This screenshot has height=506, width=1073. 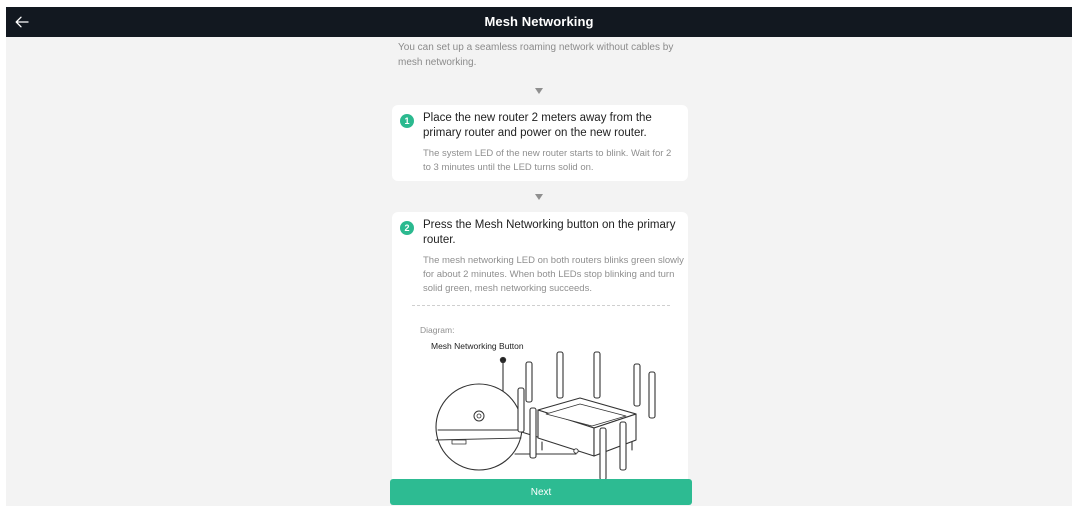 I want to click on page-title: Mesh Networking, so click(x=539, y=21).